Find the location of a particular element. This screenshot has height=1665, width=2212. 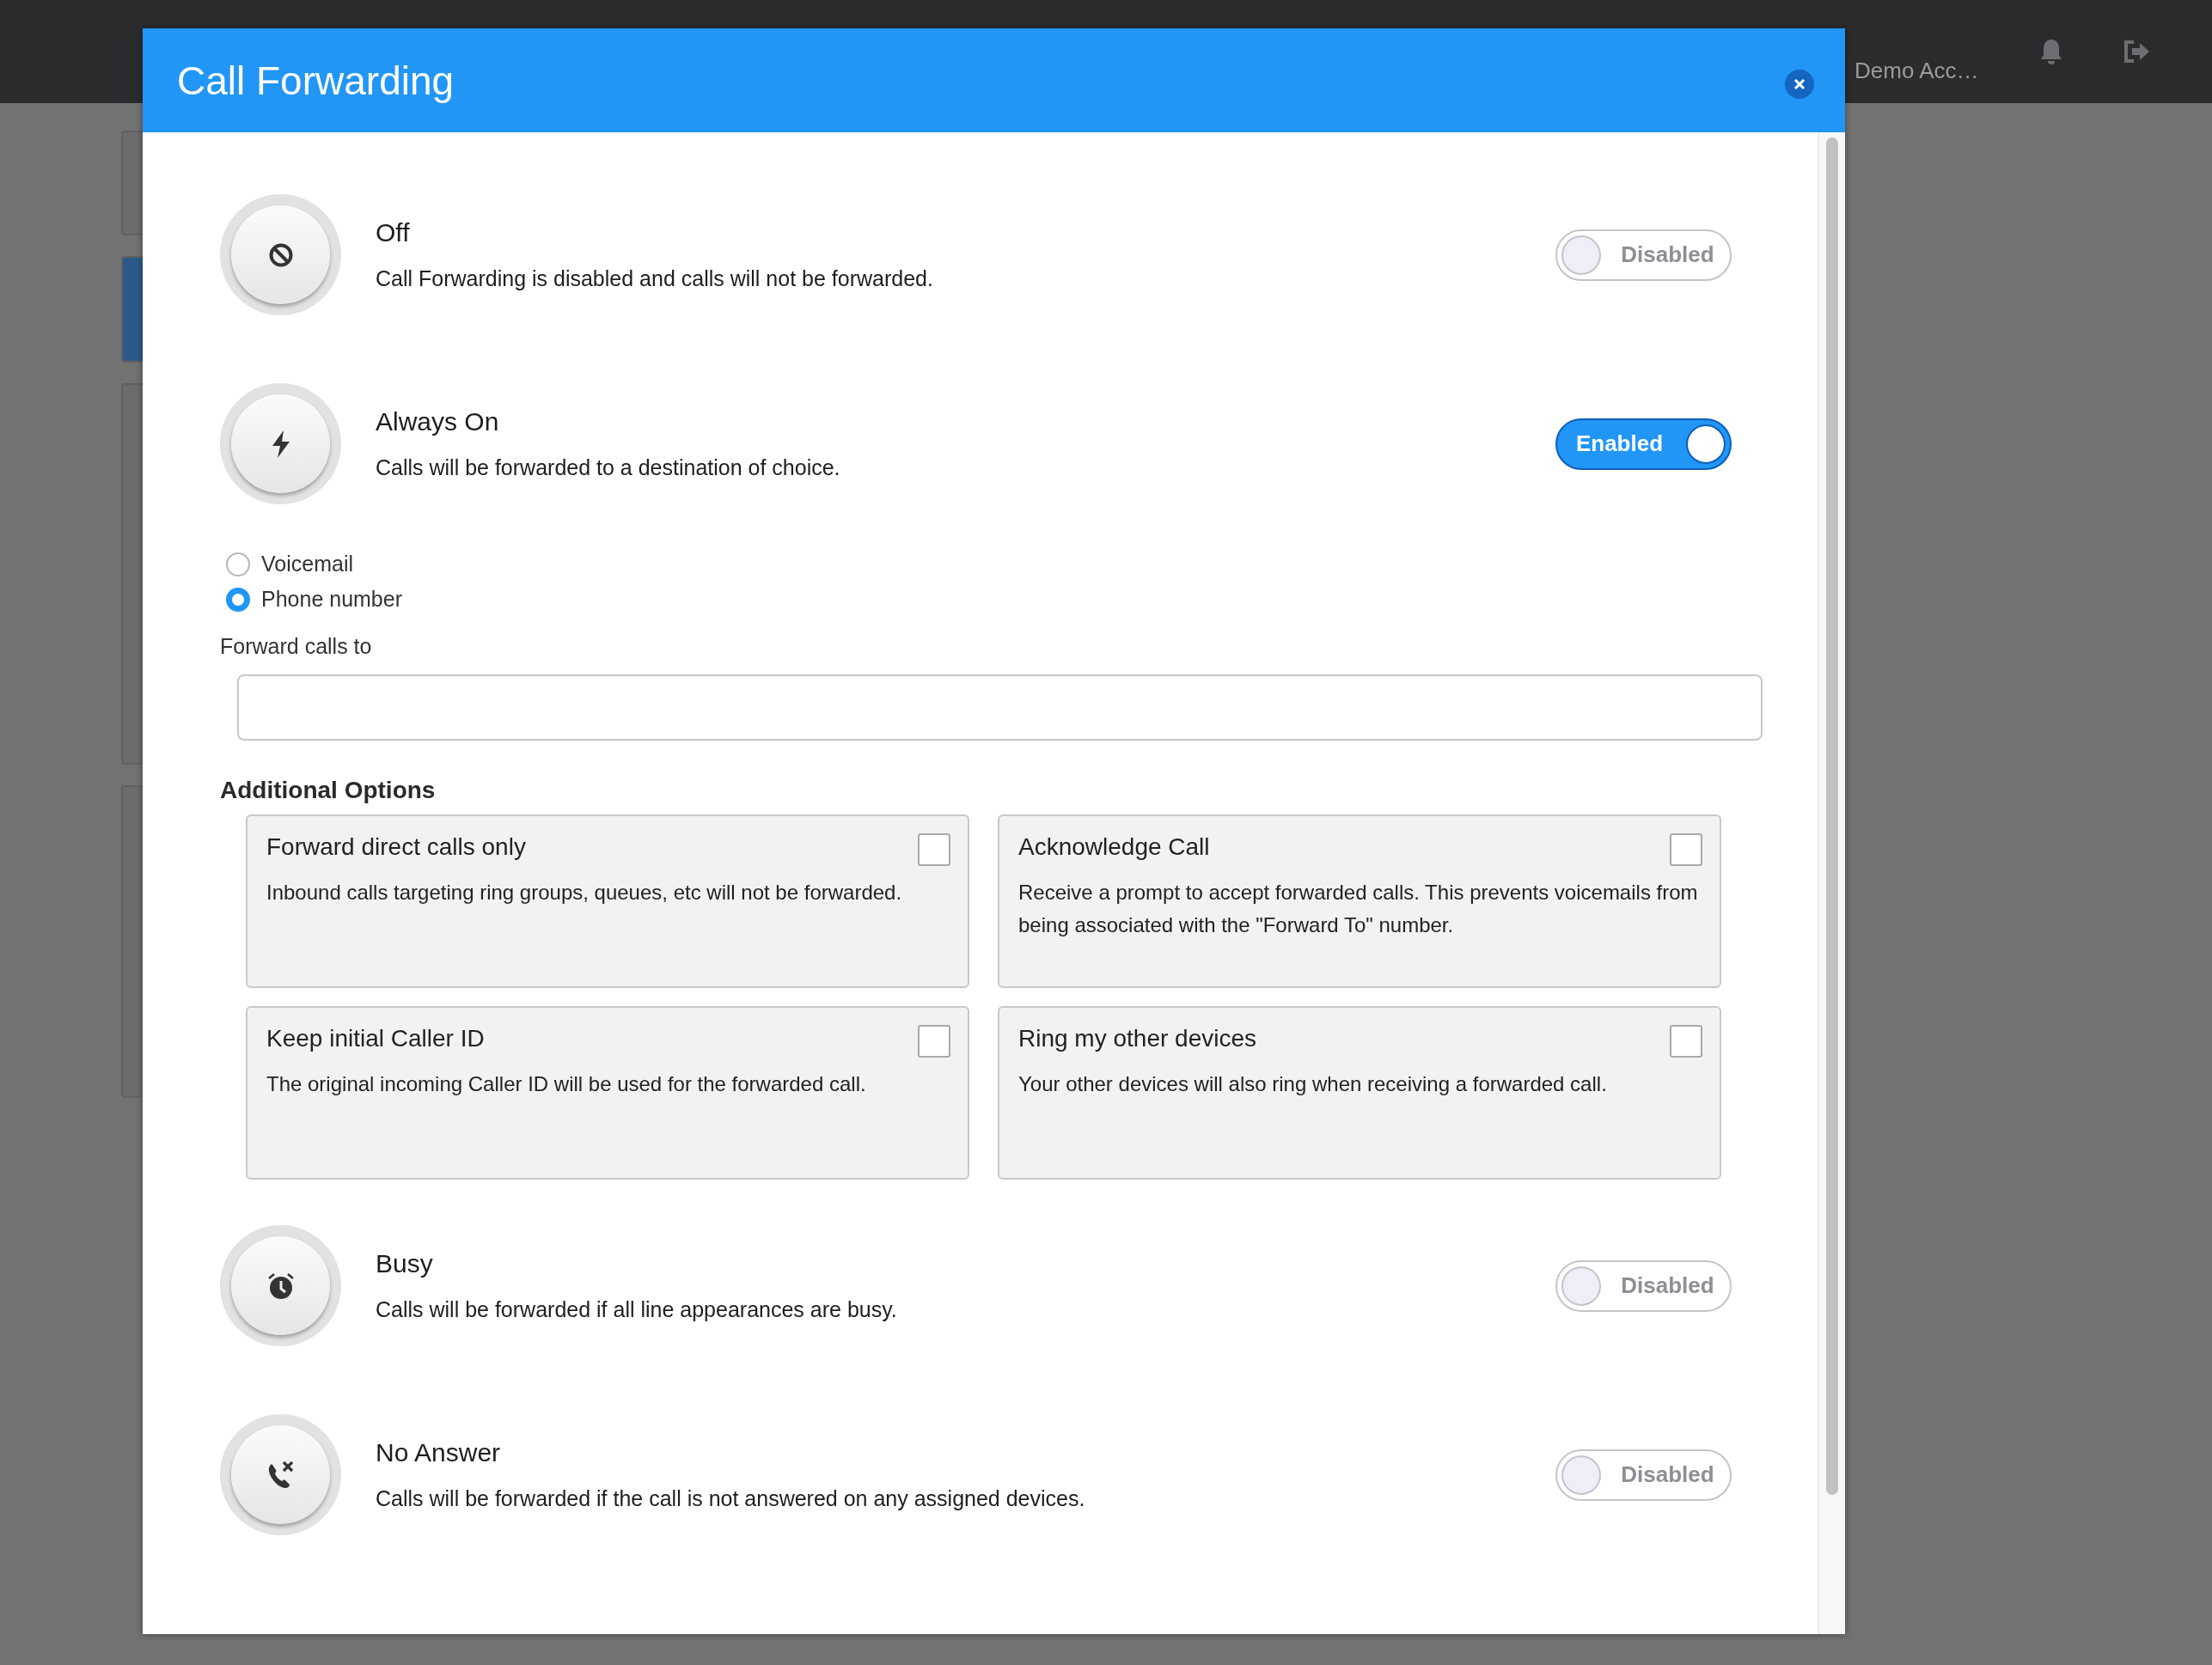

prohibited-icon is located at coordinates (280, 255).